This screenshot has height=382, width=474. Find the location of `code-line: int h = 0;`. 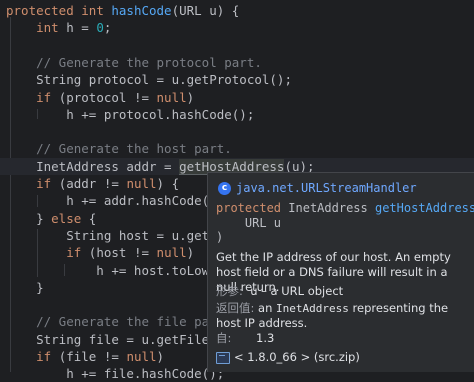

code-line: int h = 0; is located at coordinates (55, 27).